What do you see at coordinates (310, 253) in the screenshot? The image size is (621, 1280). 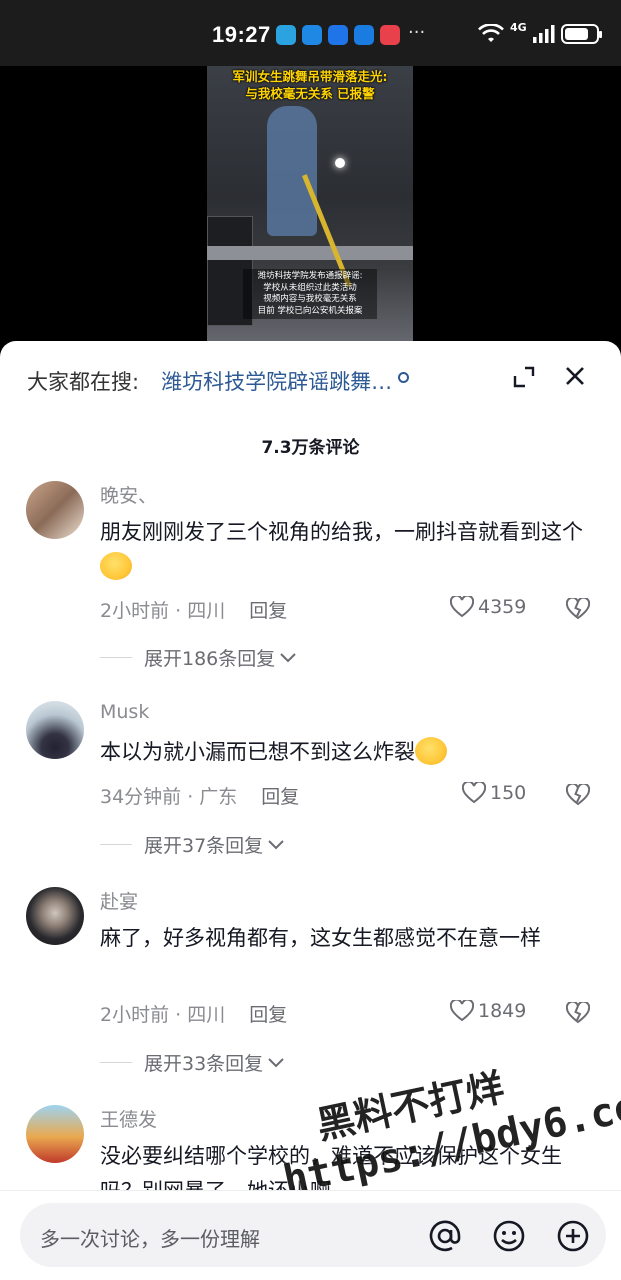 I see `video-scene-railing` at bounding box center [310, 253].